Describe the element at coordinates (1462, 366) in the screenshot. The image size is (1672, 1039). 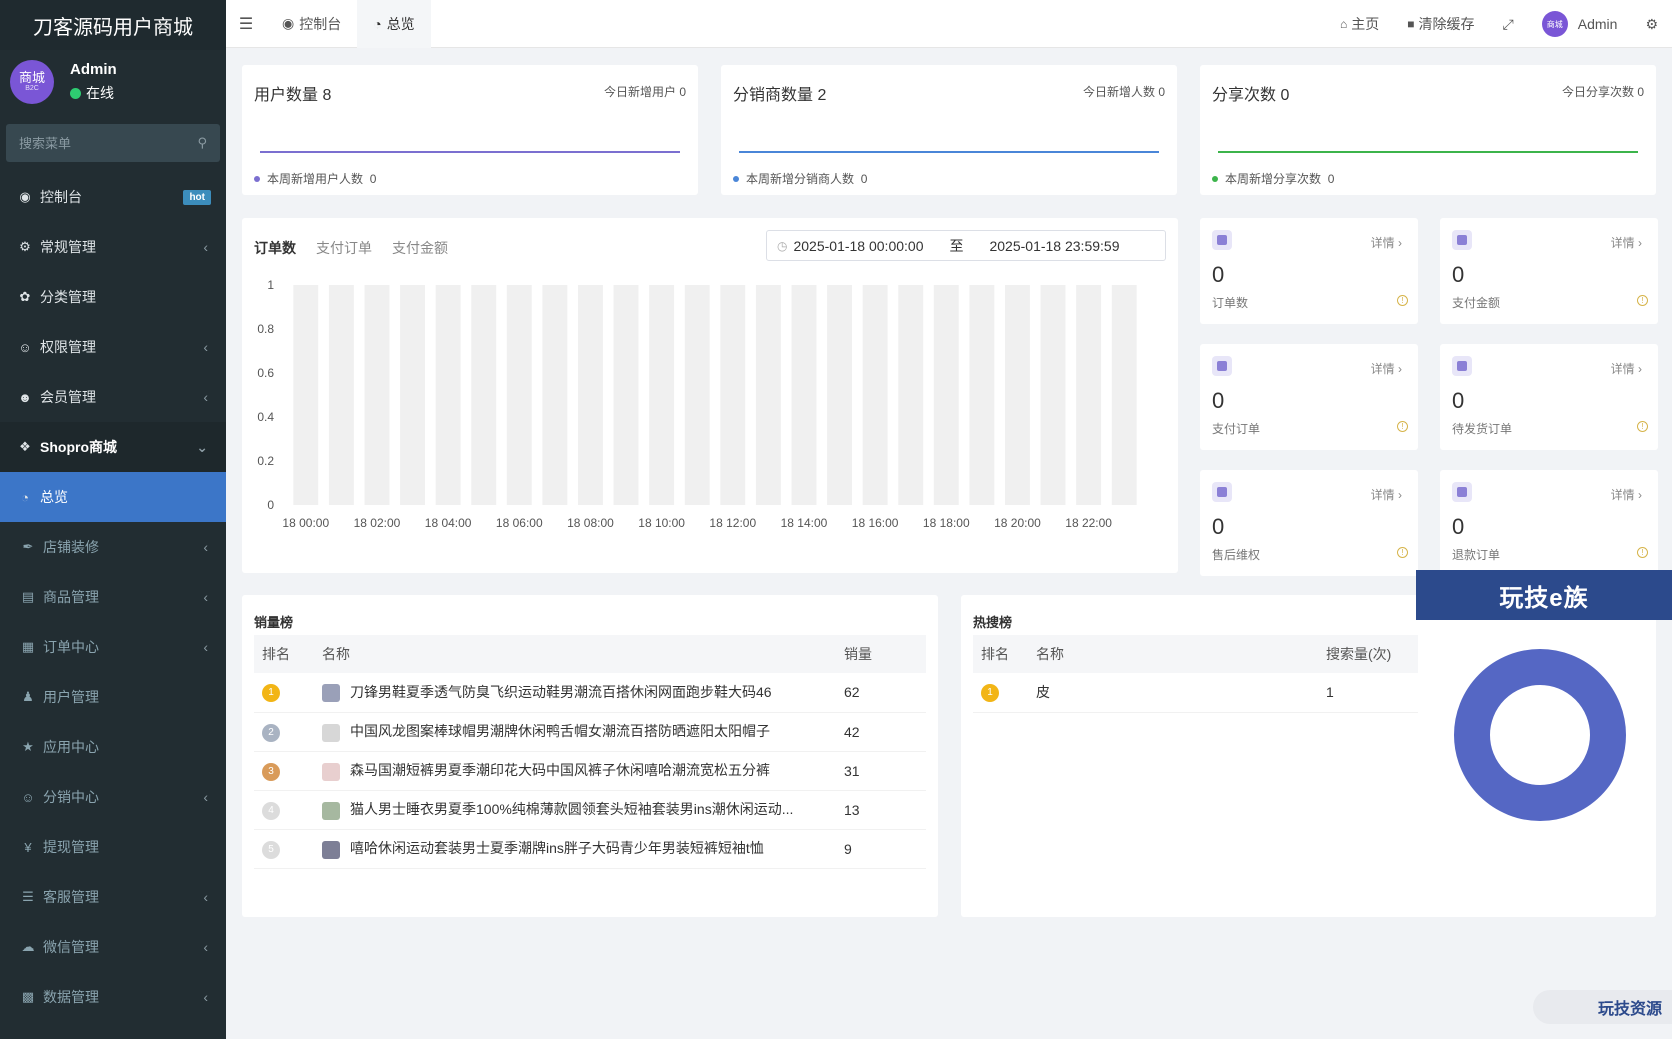
I see `calendar-icon` at that location.